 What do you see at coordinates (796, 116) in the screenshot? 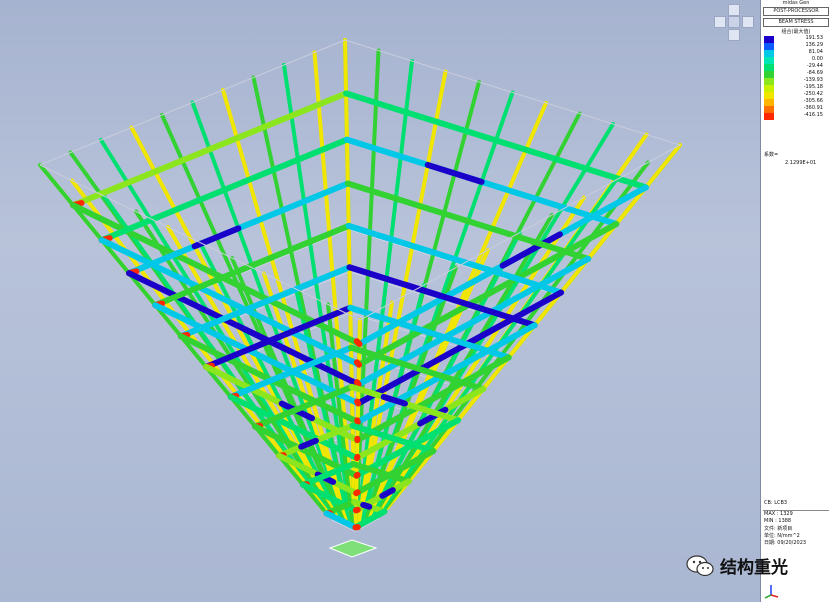
I see `legend-row: -416.15` at bounding box center [796, 116].